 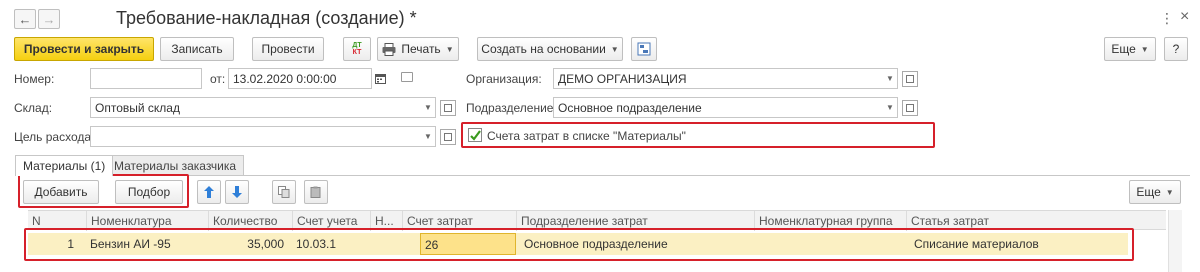 What do you see at coordinates (586, 136) in the screenshot?
I see `accounts-checkbox-label: Счета затрат в списке "Материалы"` at bounding box center [586, 136].